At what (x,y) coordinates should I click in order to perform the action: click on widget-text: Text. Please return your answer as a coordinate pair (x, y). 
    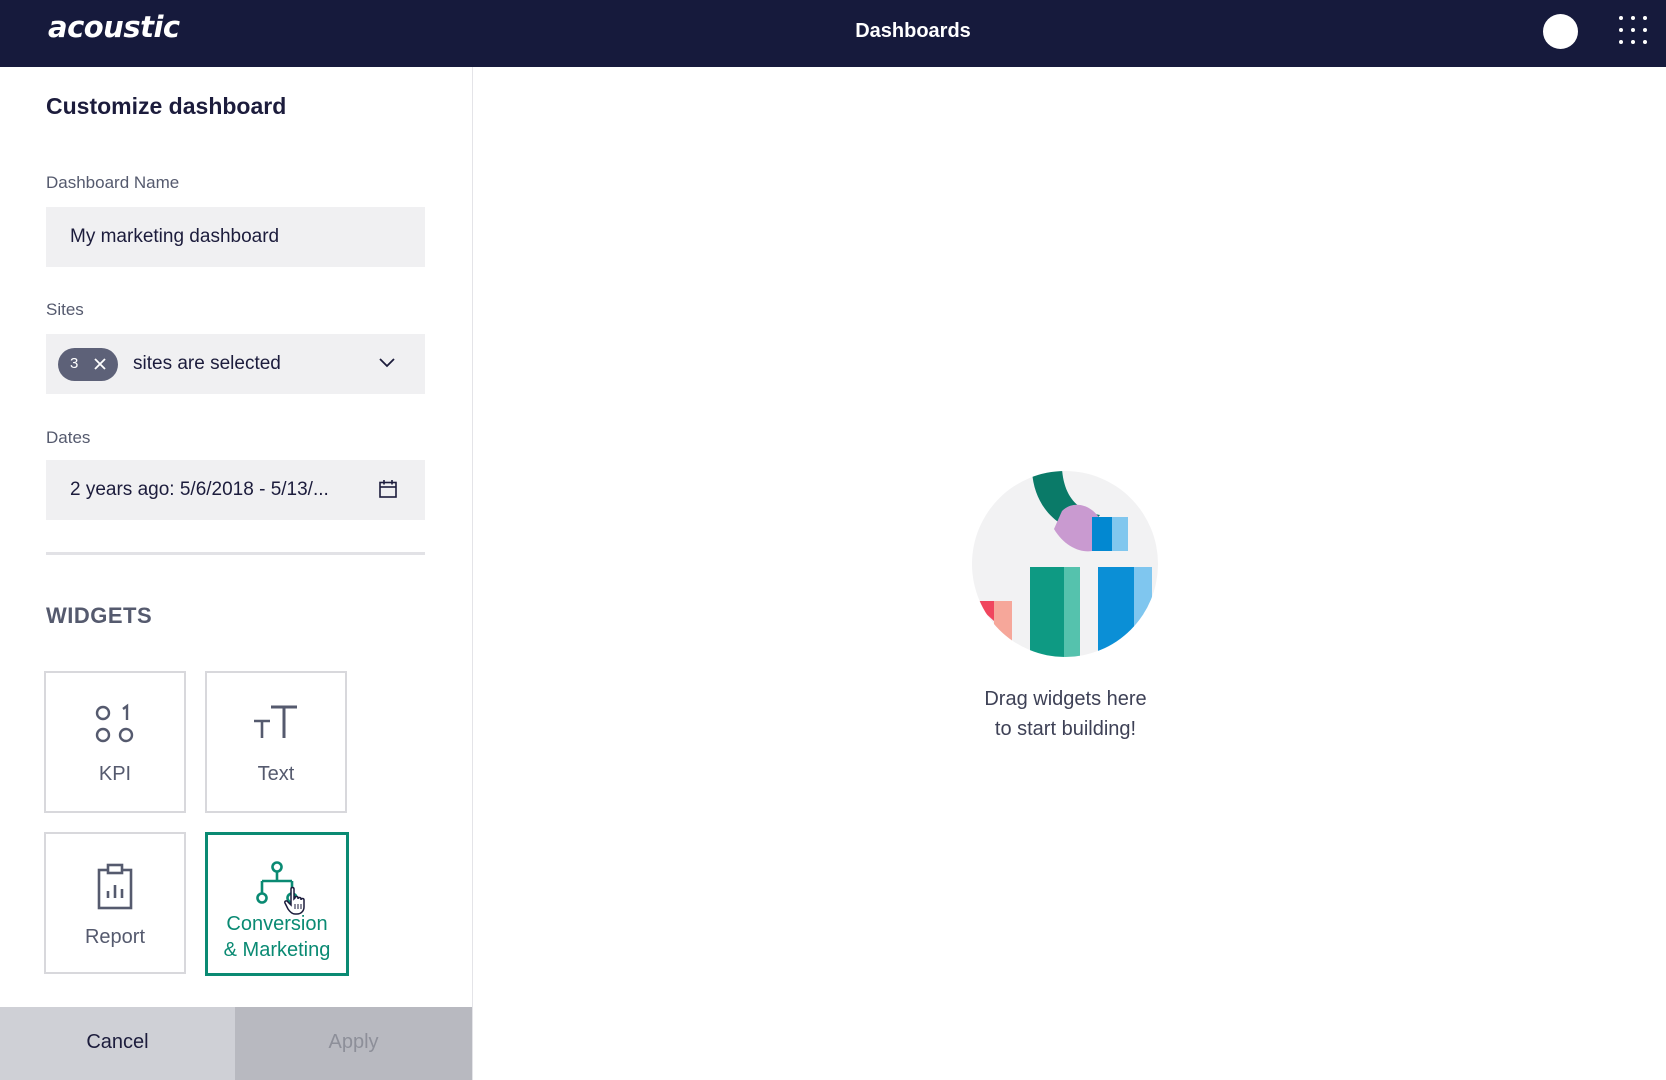
    Looking at the image, I should click on (276, 742).